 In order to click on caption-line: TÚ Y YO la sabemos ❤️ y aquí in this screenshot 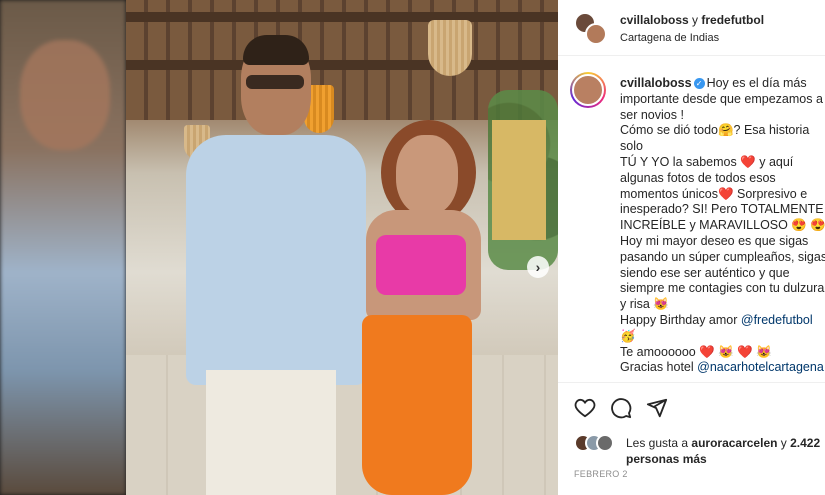, I will do `click(707, 161)`.